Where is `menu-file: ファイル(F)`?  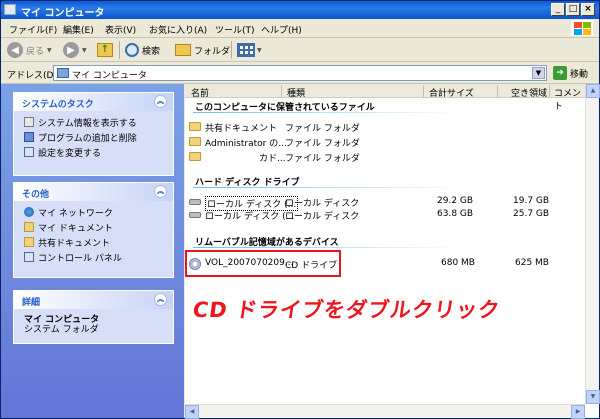
menu-file: ファイル(F) is located at coordinates (33, 29).